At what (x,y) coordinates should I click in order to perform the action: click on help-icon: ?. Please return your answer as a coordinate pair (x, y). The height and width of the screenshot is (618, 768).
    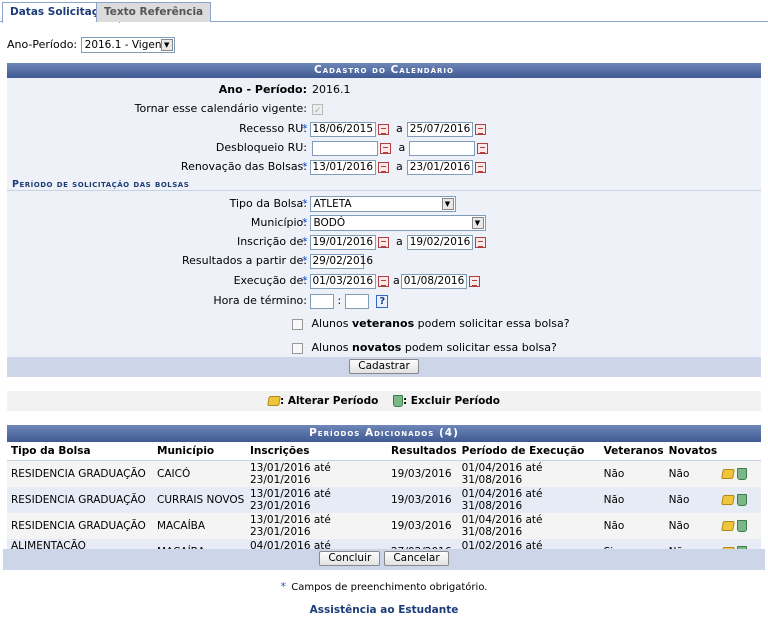
    Looking at the image, I should click on (382, 301).